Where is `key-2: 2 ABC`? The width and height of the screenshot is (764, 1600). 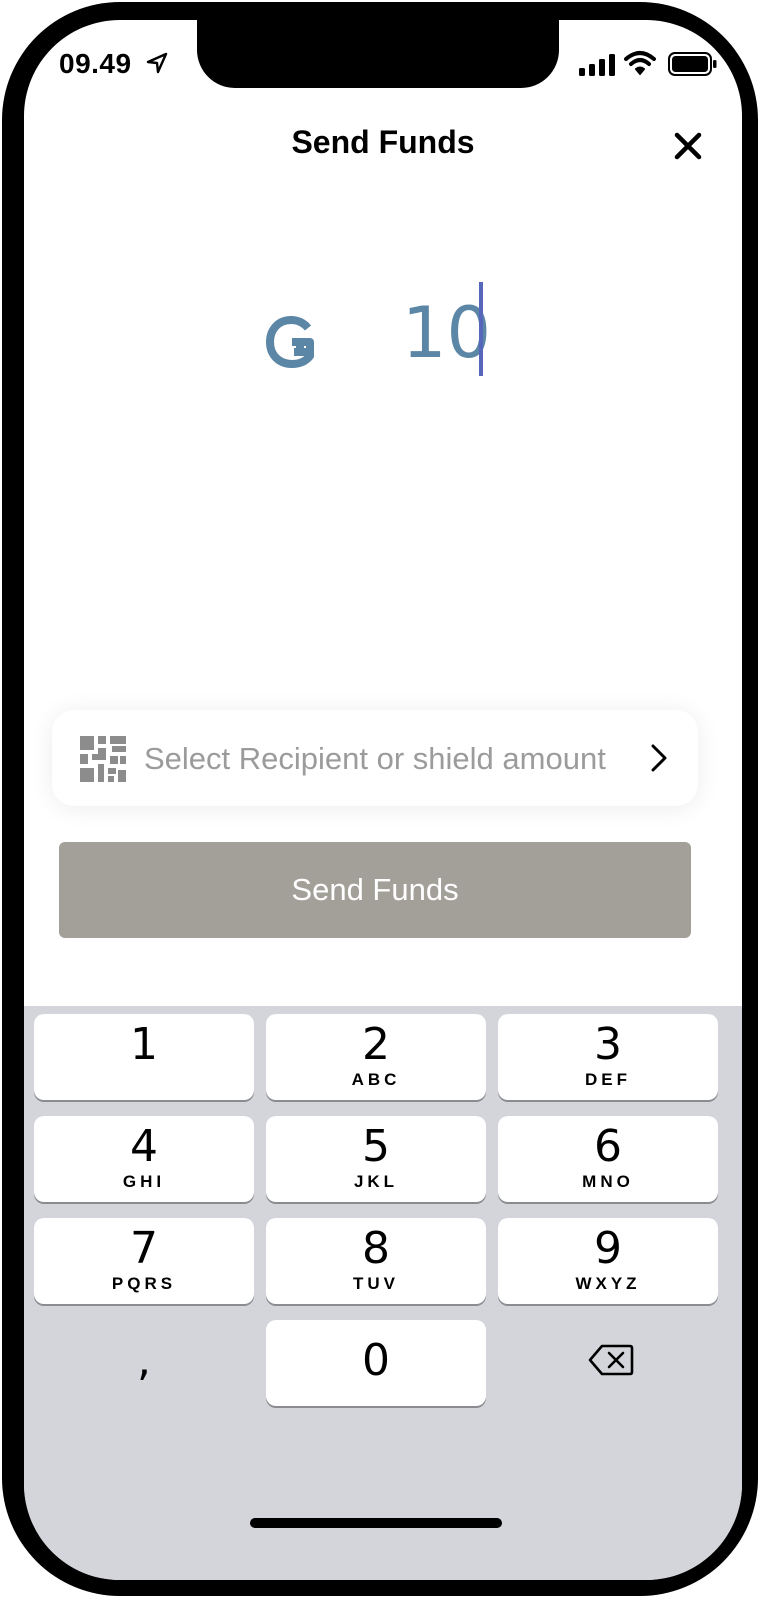 key-2: 2 ABC is located at coordinates (376, 1057).